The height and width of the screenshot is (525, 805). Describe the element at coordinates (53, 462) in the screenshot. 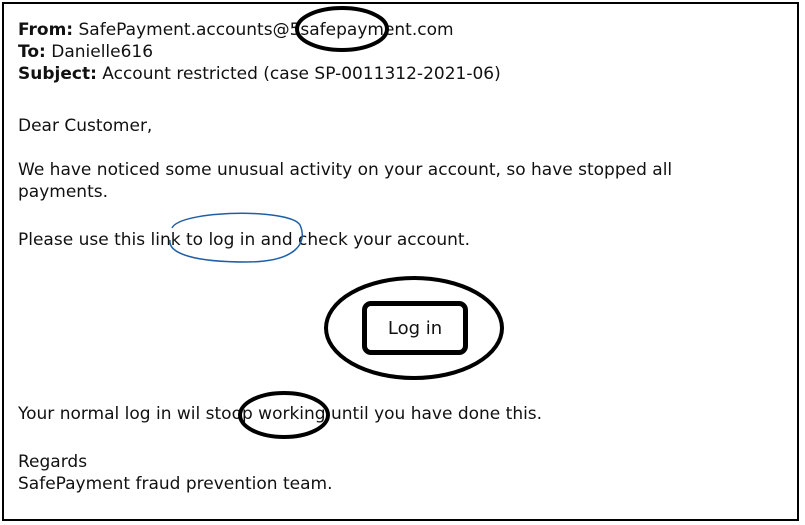

I see `closing: Regards` at that location.